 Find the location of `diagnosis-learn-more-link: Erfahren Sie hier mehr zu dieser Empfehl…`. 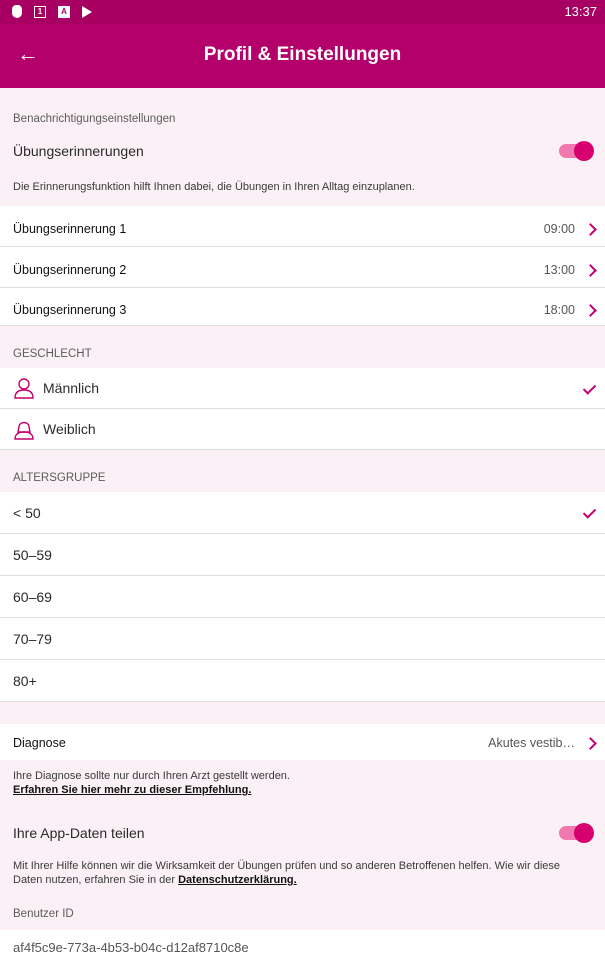

diagnosis-learn-more-link: Erfahren Sie hier mehr zu dieser Empfehl… is located at coordinates (151, 790).